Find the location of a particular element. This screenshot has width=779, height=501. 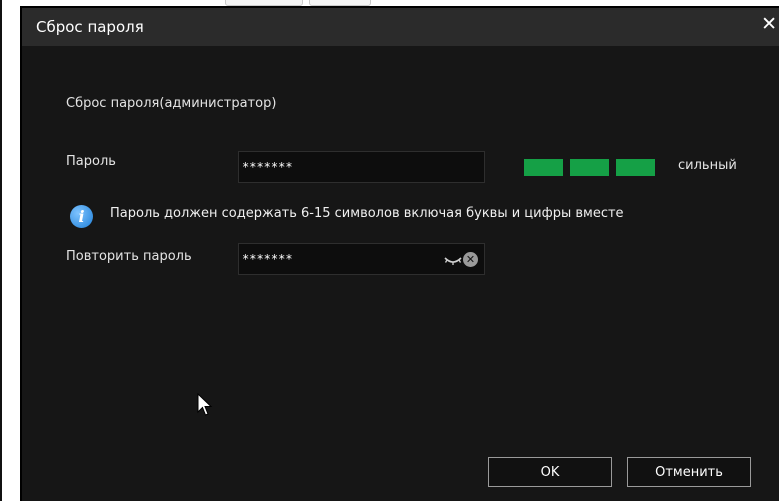

confirm-password-input is located at coordinates (339, 259).